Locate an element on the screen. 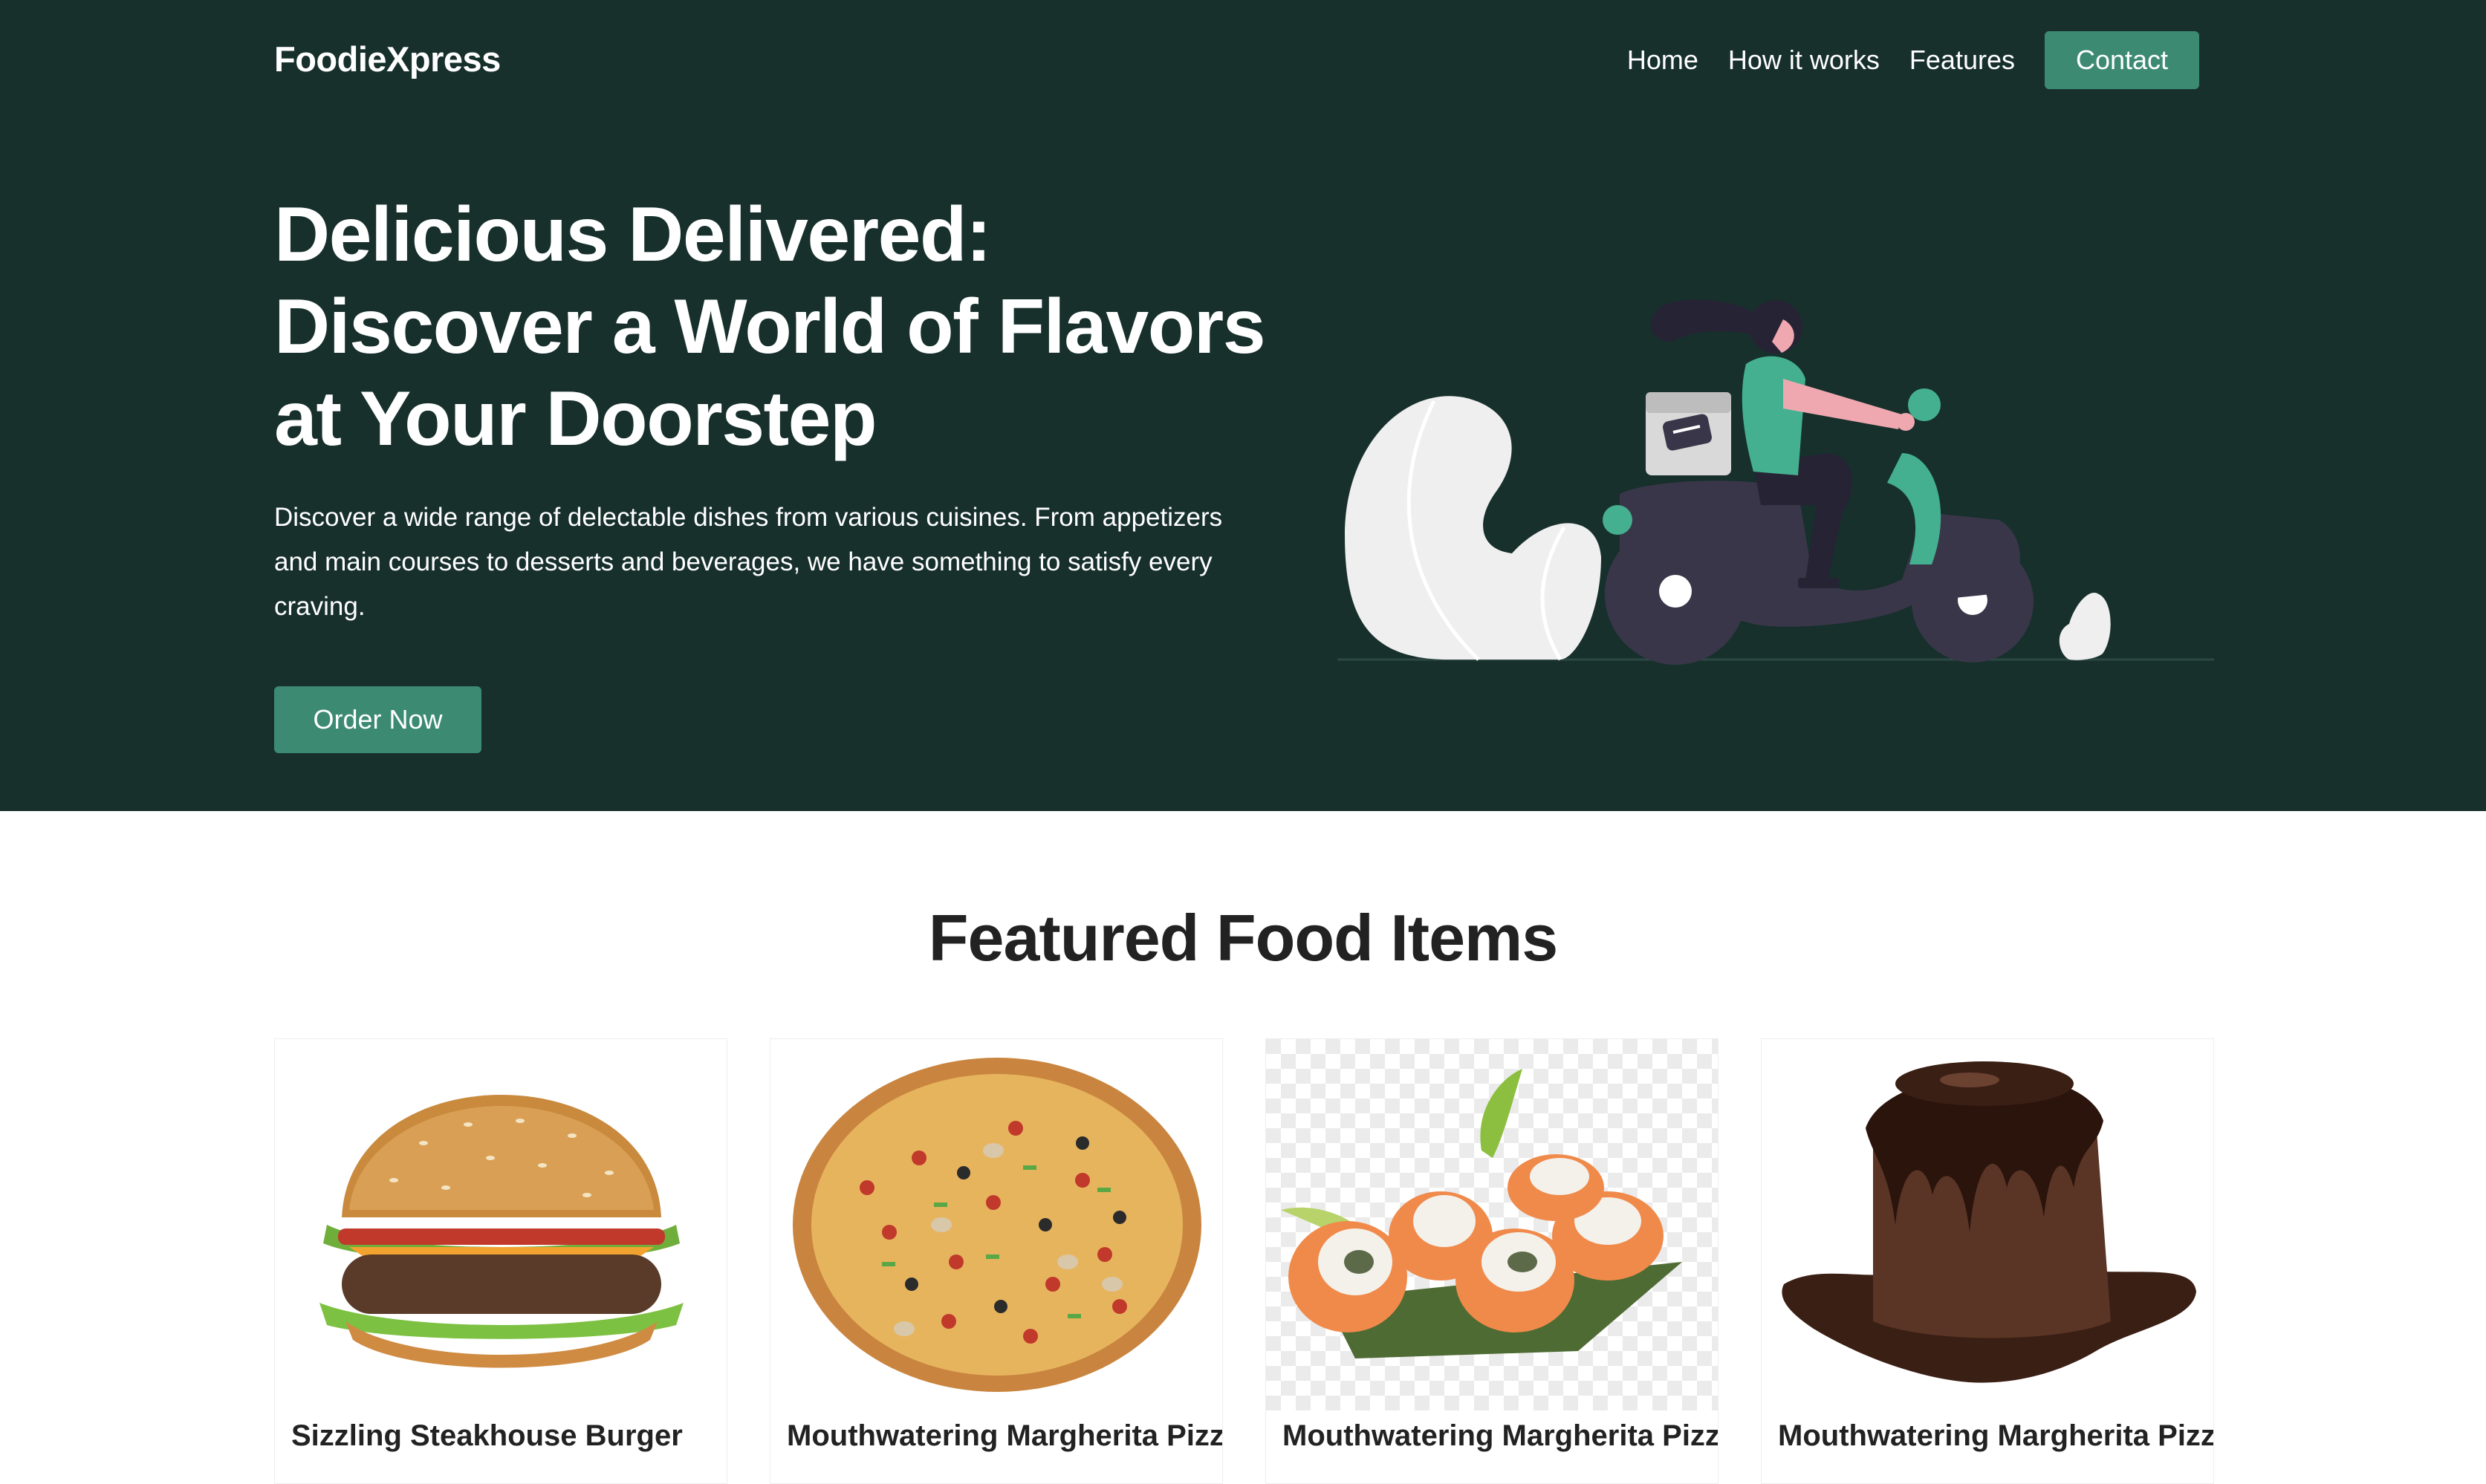 This screenshot has width=2486, height=1484. food-card: Sizzling Steakhouse Burger is located at coordinates (501, 1261).